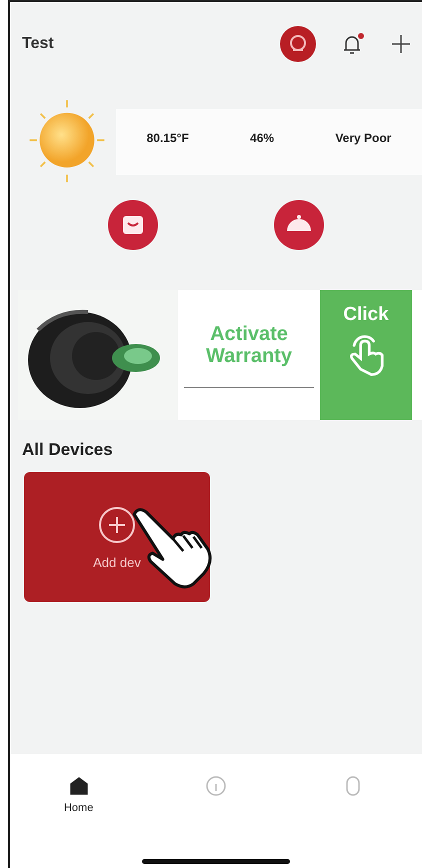 The height and width of the screenshot is (868, 422). Describe the element at coordinates (78, 796) in the screenshot. I see `tab: Home` at that location.